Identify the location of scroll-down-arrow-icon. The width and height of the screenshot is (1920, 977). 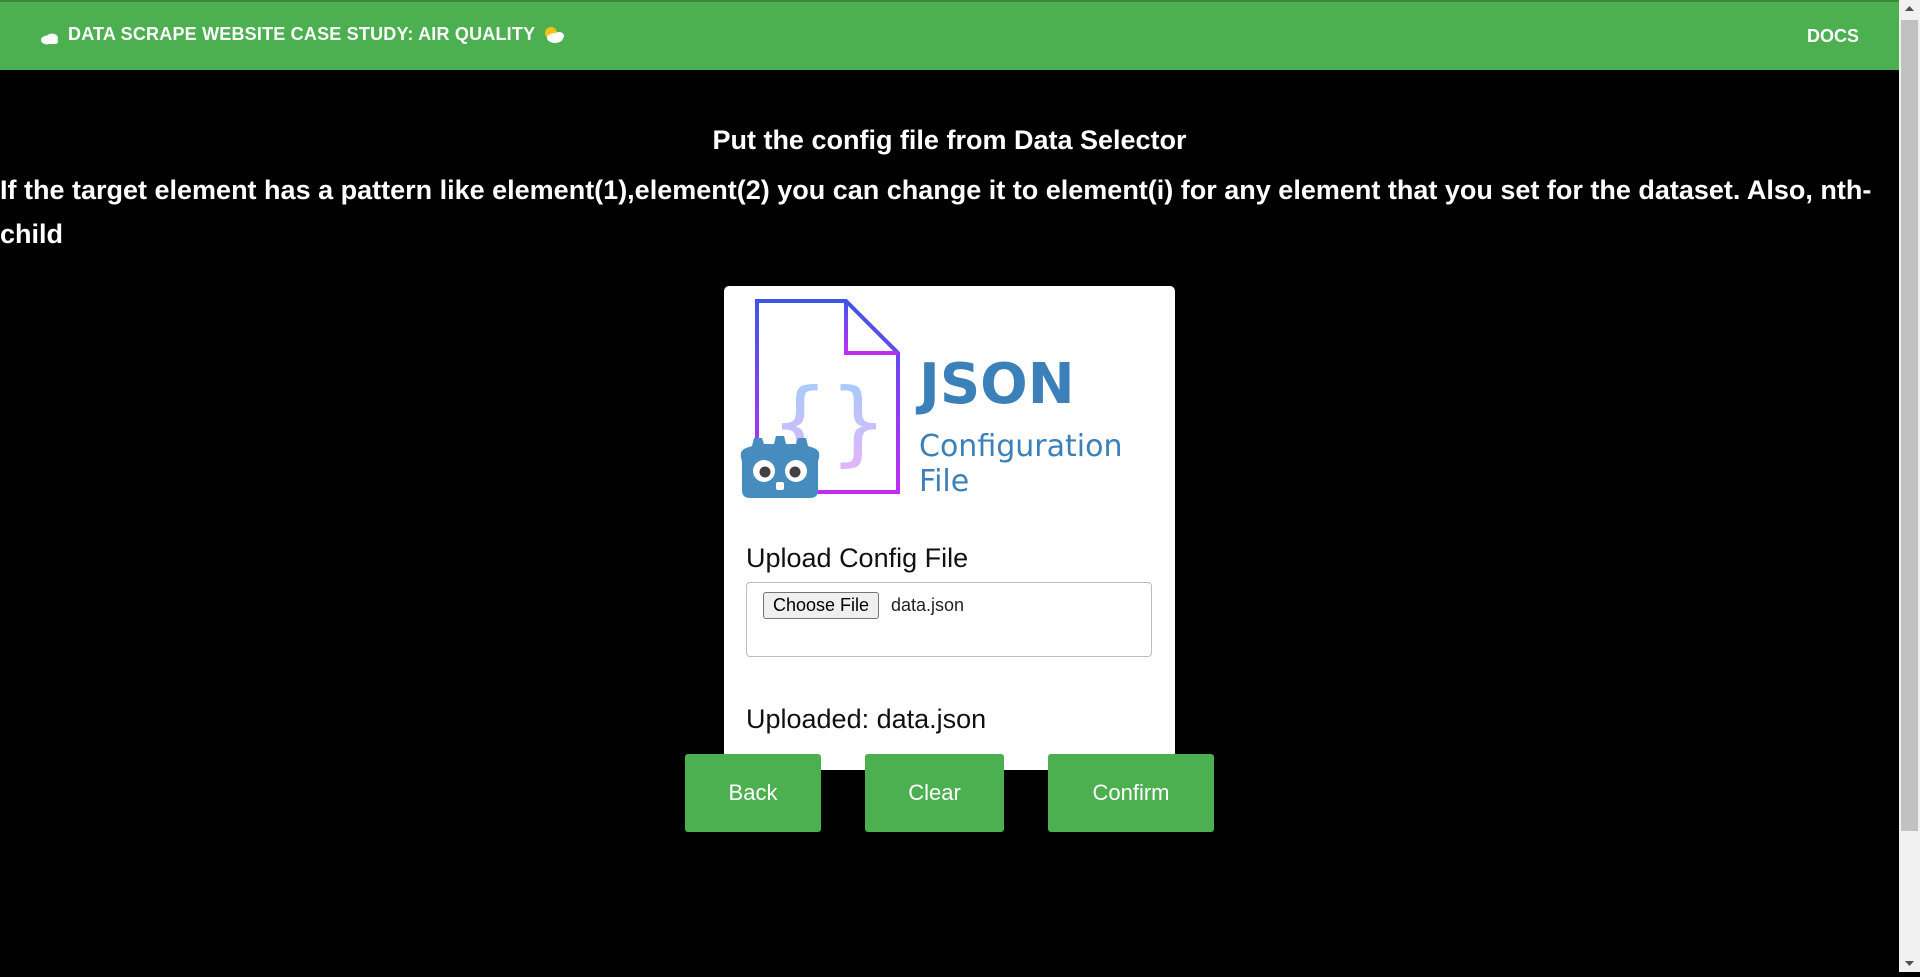
(1909, 963).